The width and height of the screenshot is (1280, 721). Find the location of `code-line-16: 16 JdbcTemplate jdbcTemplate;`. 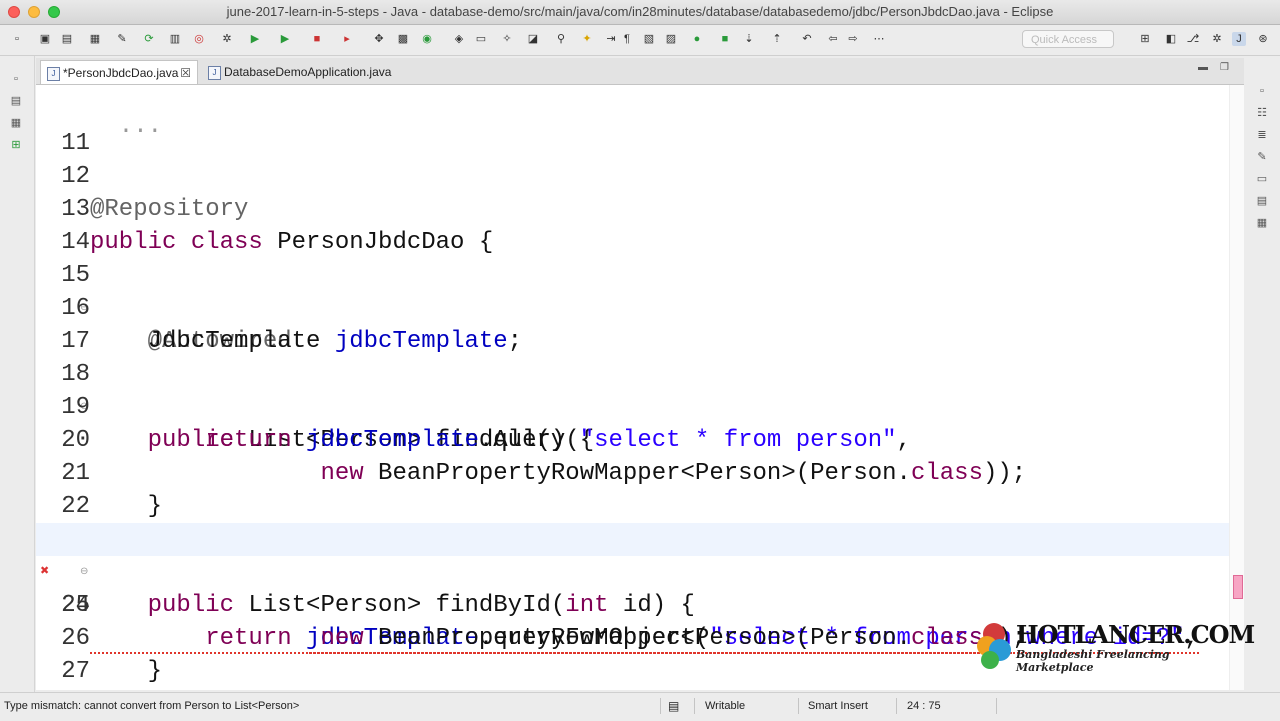

code-line-16: 16 JdbcTemplate jdbcTemplate; is located at coordinates (634, 307).